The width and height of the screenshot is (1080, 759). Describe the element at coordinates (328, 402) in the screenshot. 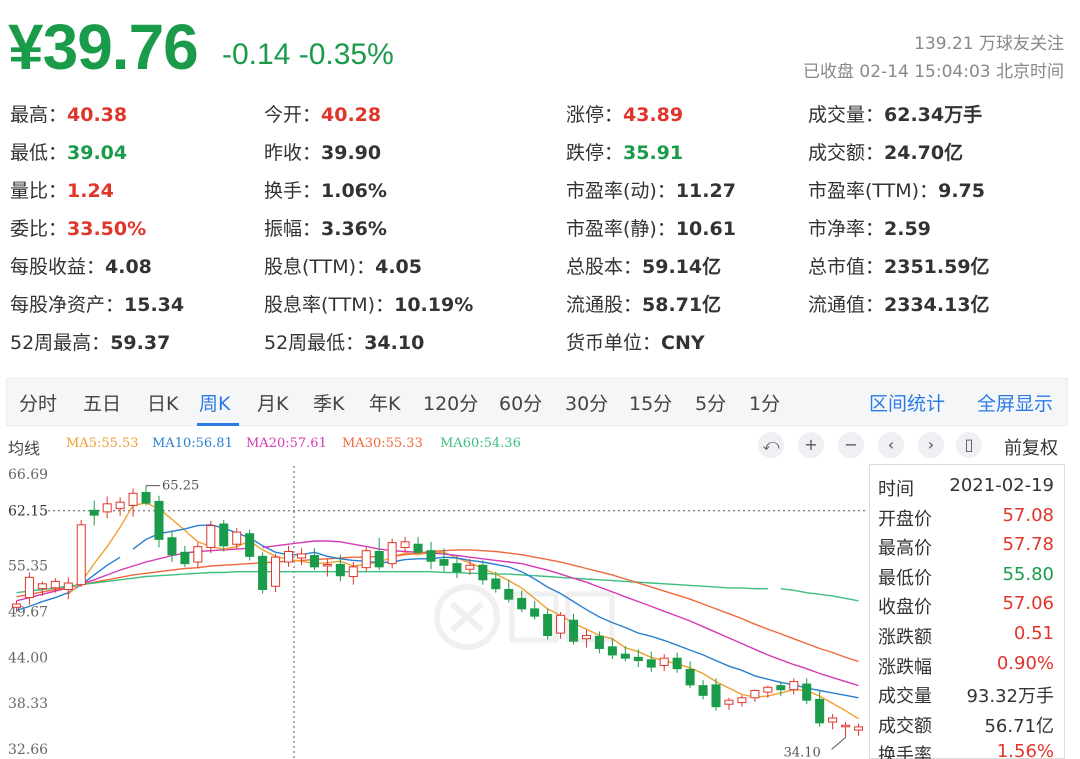

I see `tab-5: 季K` at that location.